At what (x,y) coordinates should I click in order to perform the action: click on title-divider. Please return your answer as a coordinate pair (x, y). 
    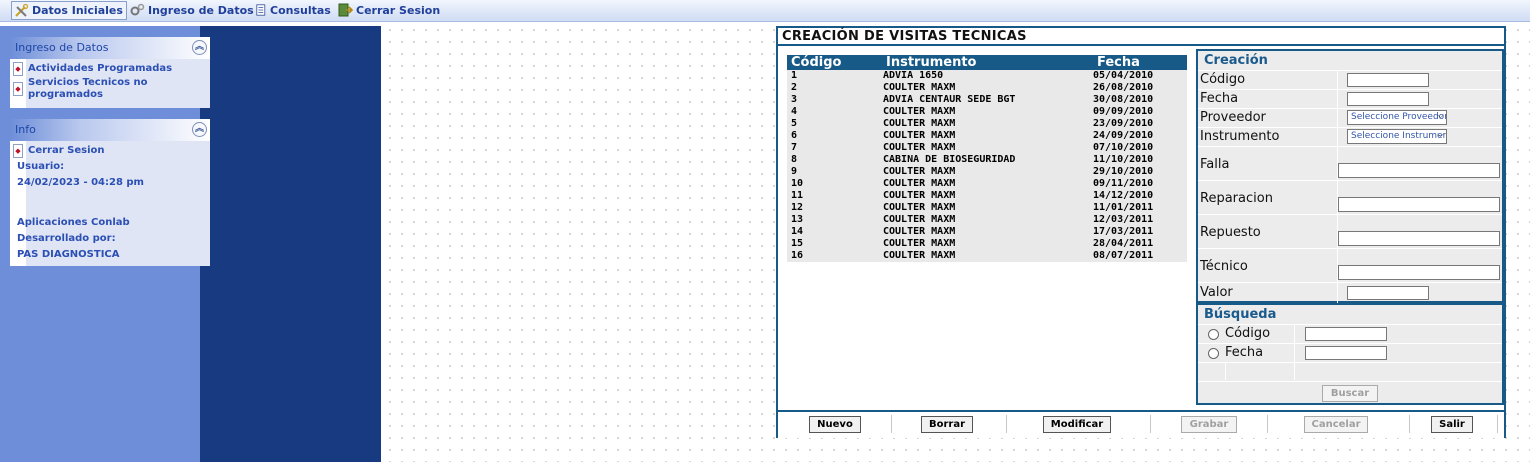
    Looking at the image, I should click on (1141, 45).